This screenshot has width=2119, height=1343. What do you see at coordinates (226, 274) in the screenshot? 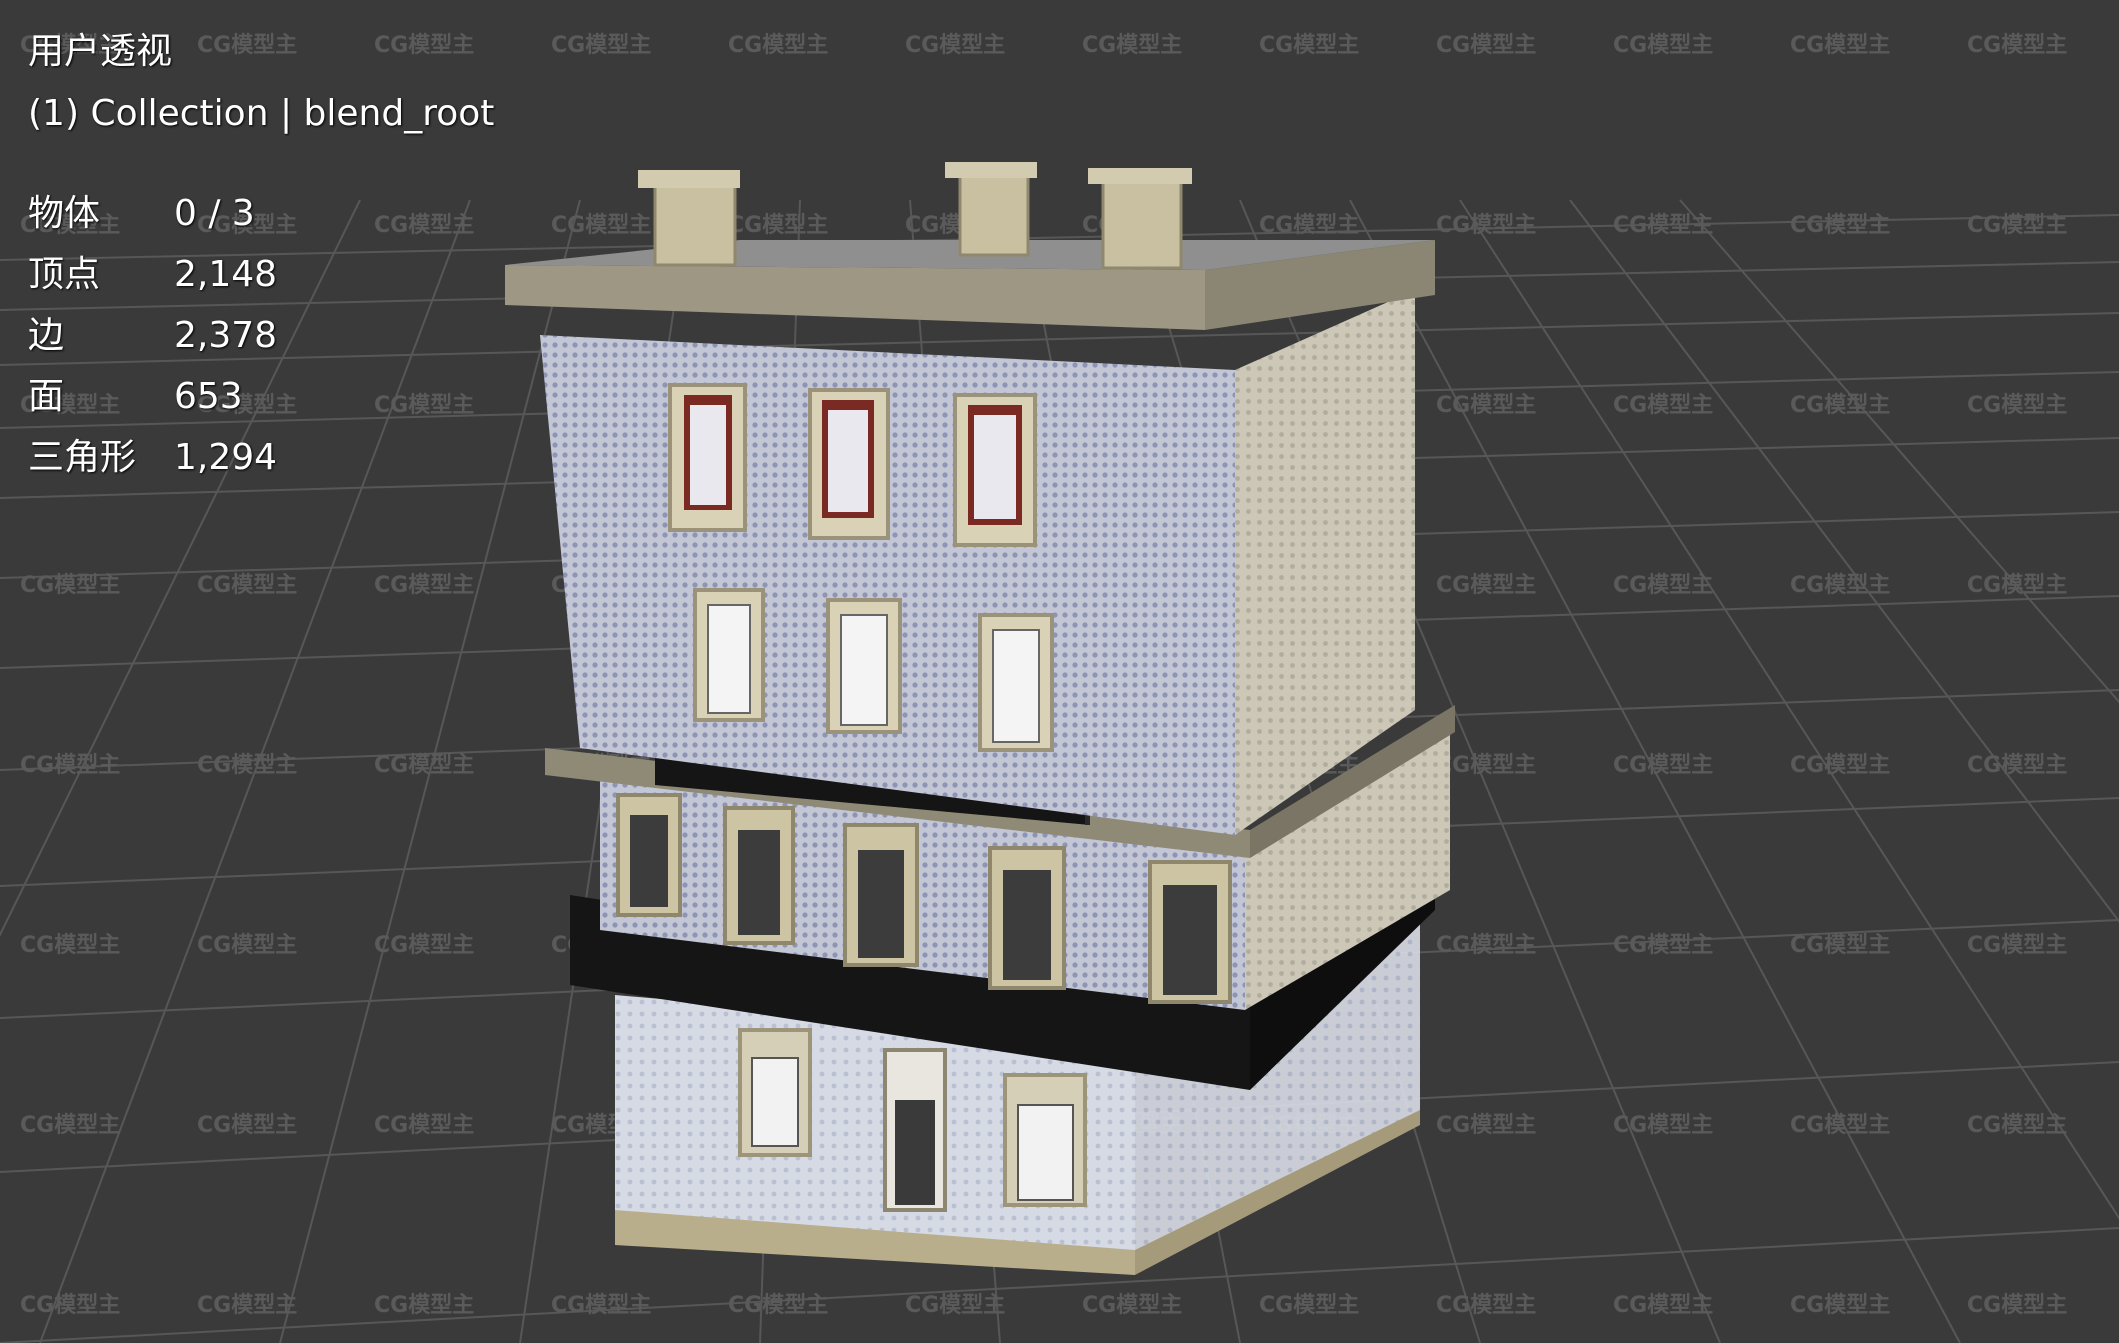
I see `stat-value: 2,148` at bounding box center [226, 274].